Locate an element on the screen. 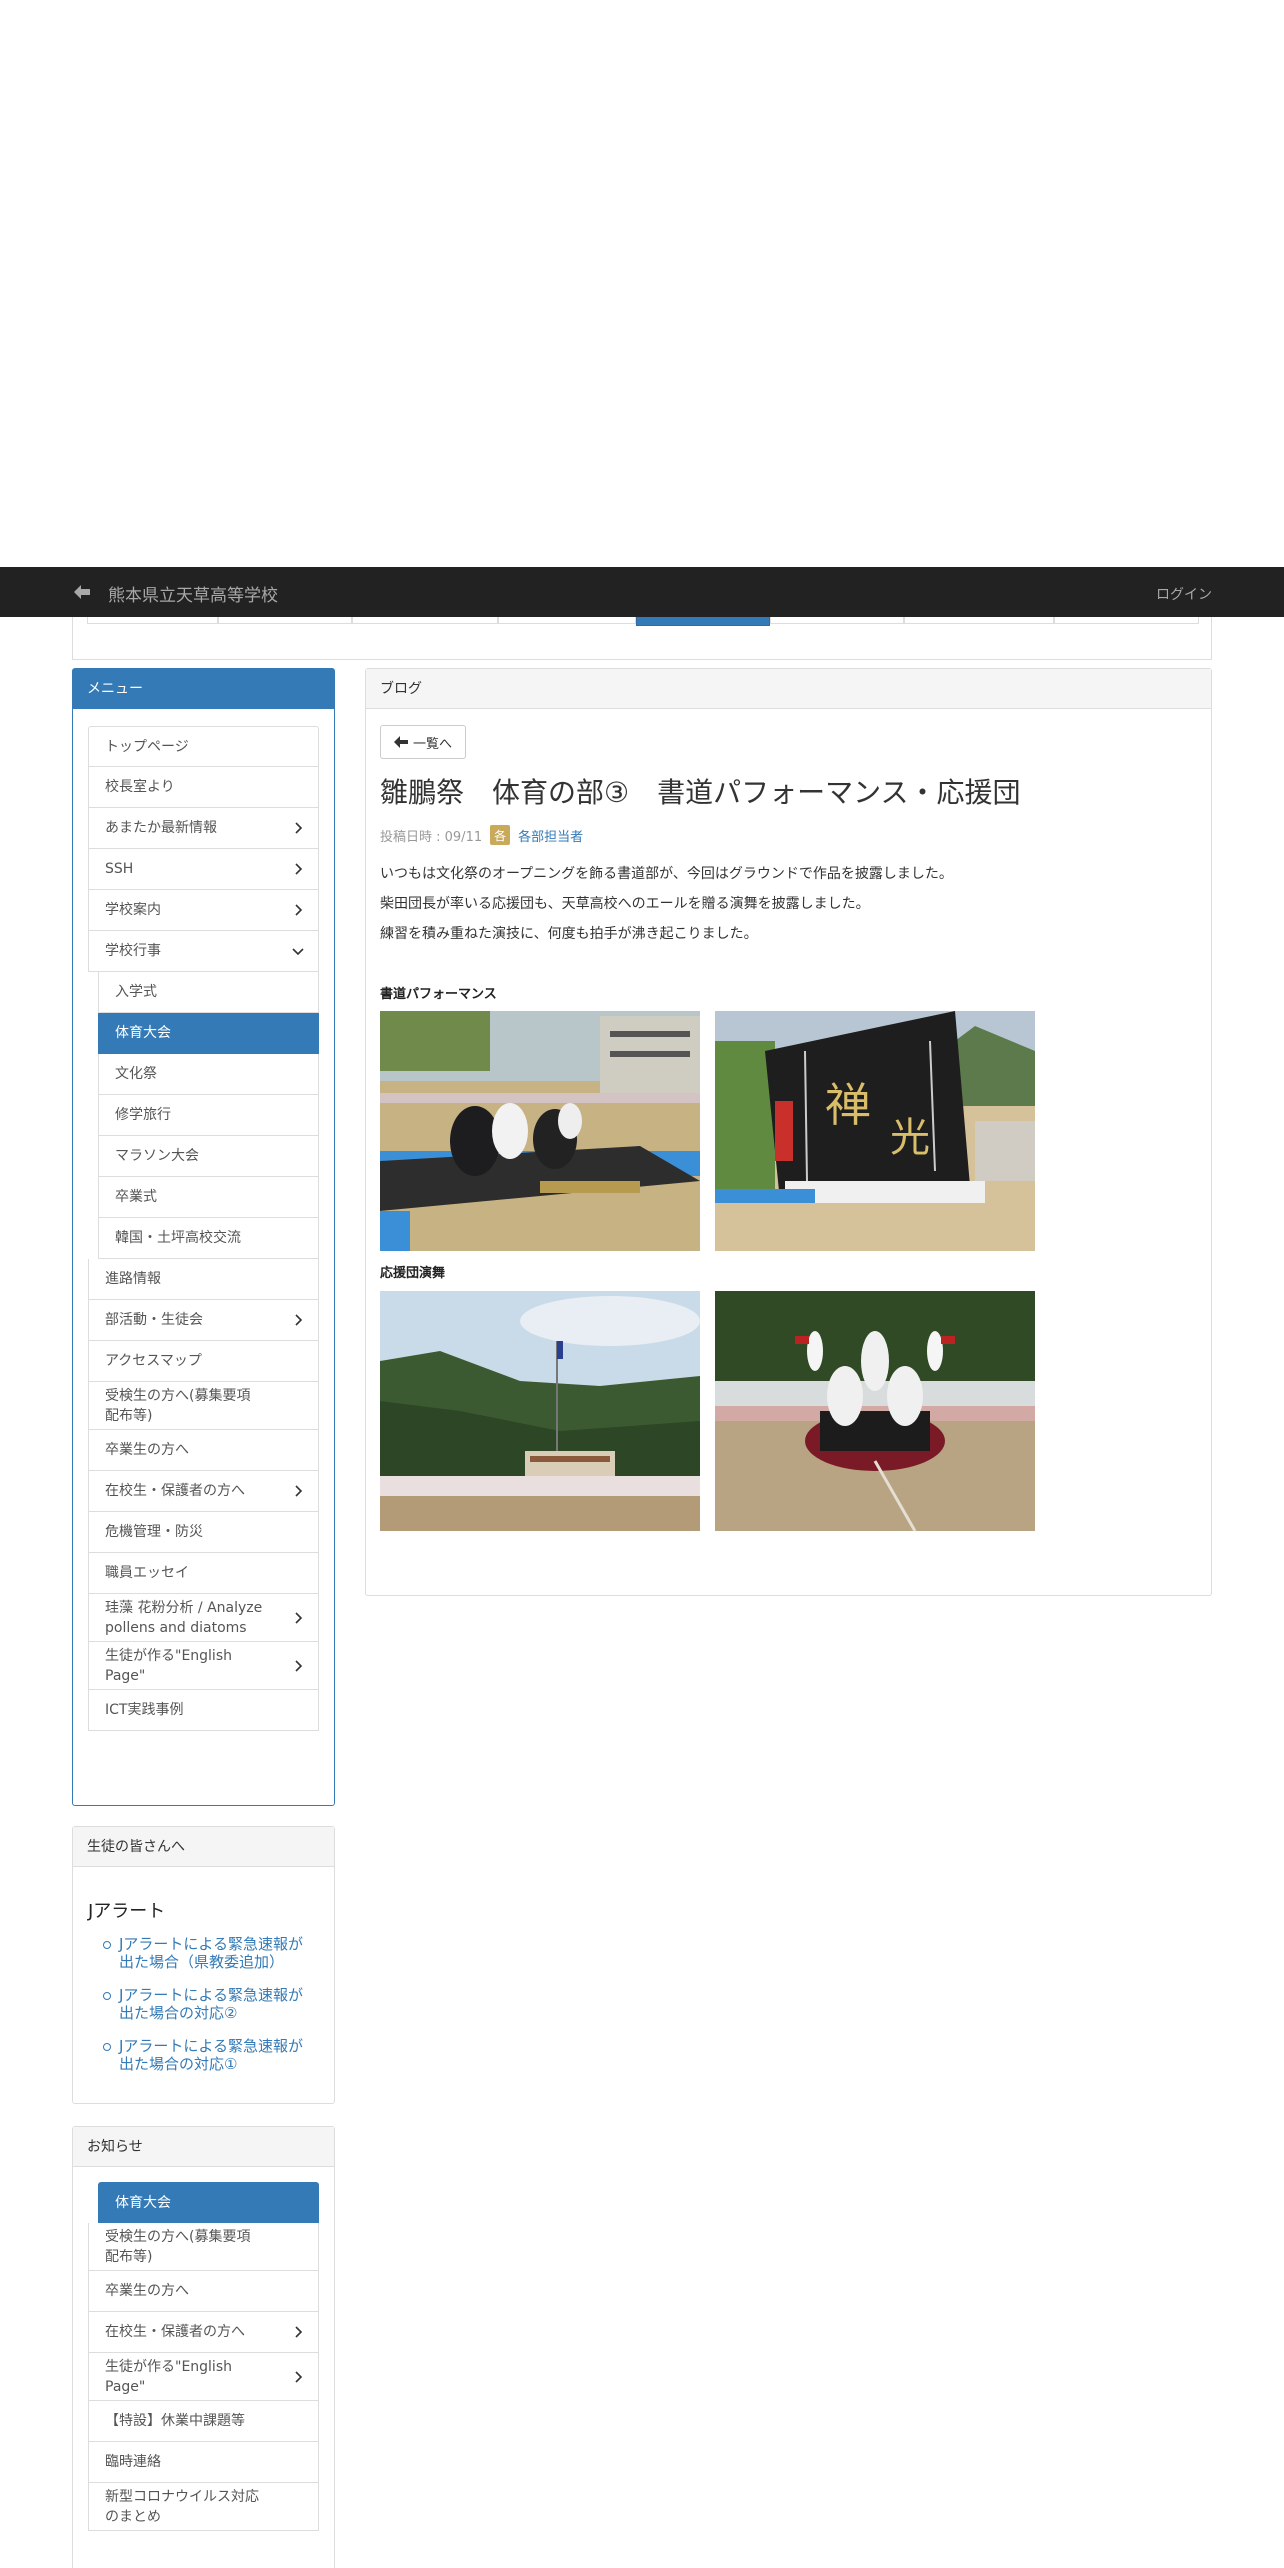 Image resolution: width=1284 pixels, height=2568 pixels. back-to-list-label: 一覧へ is located at coordinates (432, 744).